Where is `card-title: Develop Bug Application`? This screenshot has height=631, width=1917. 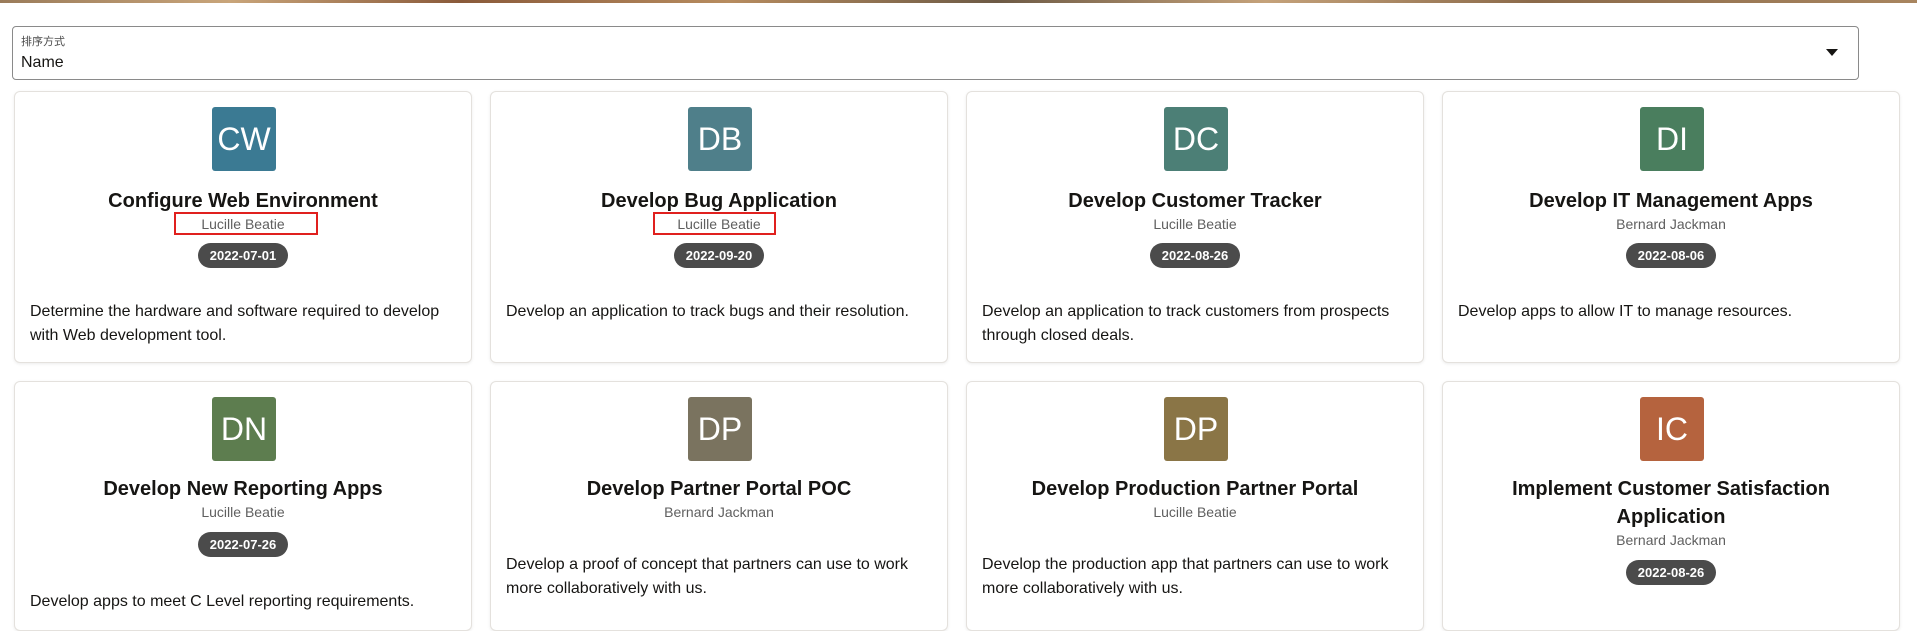 card-title: Develop Bug Application is located at coordinates (719, 201).